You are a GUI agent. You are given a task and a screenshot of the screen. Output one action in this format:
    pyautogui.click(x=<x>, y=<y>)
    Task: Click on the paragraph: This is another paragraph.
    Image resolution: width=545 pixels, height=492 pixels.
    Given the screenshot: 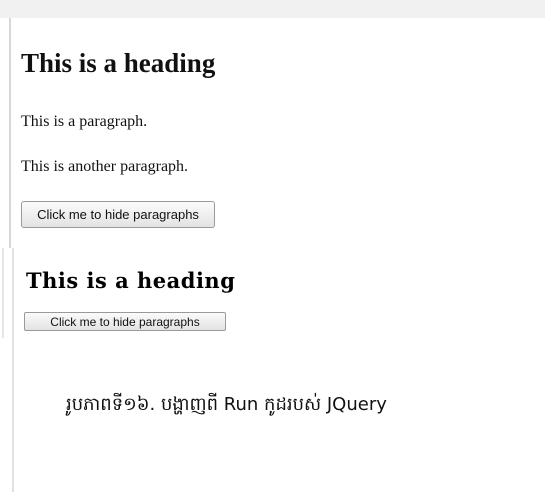 What is the action you would take?
    pyautogui.click(x=105, y=166)
    